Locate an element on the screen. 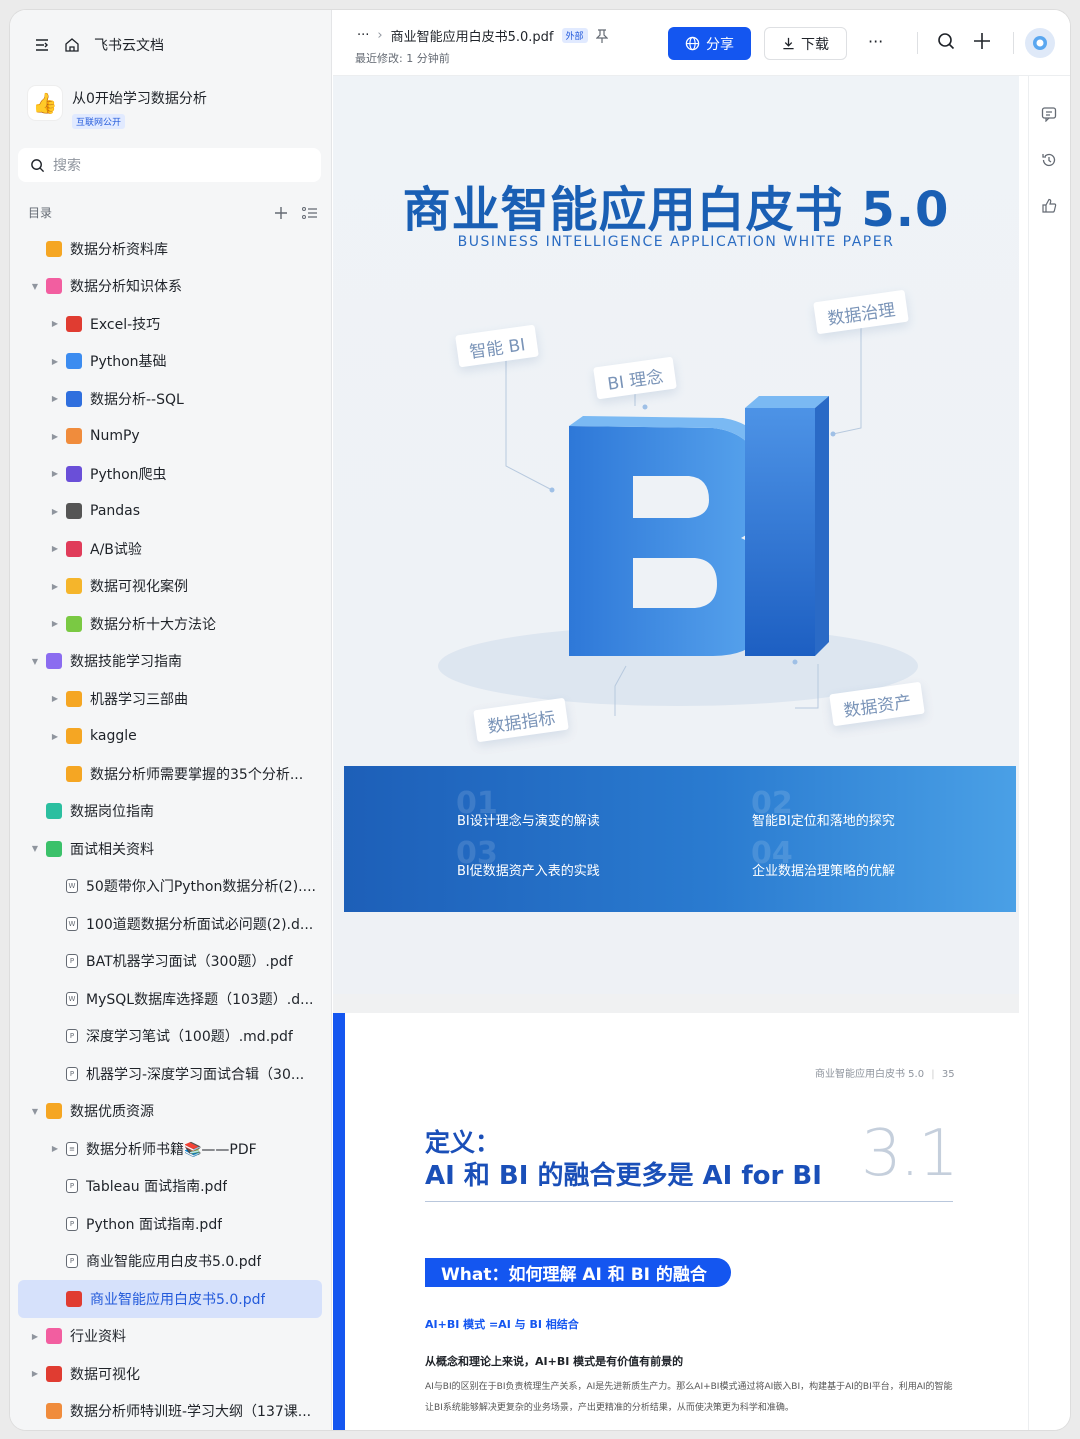 The height and width of the screenshot is (1439, 1080). more-breadcrumb-icon: ··· is located at coordinates (363, 35).